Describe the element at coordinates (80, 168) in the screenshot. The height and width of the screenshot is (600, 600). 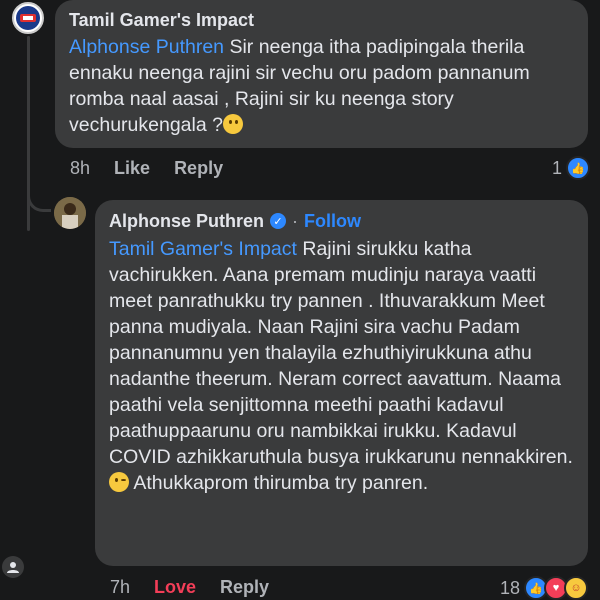
I see `comment-time: 8h` at that location.